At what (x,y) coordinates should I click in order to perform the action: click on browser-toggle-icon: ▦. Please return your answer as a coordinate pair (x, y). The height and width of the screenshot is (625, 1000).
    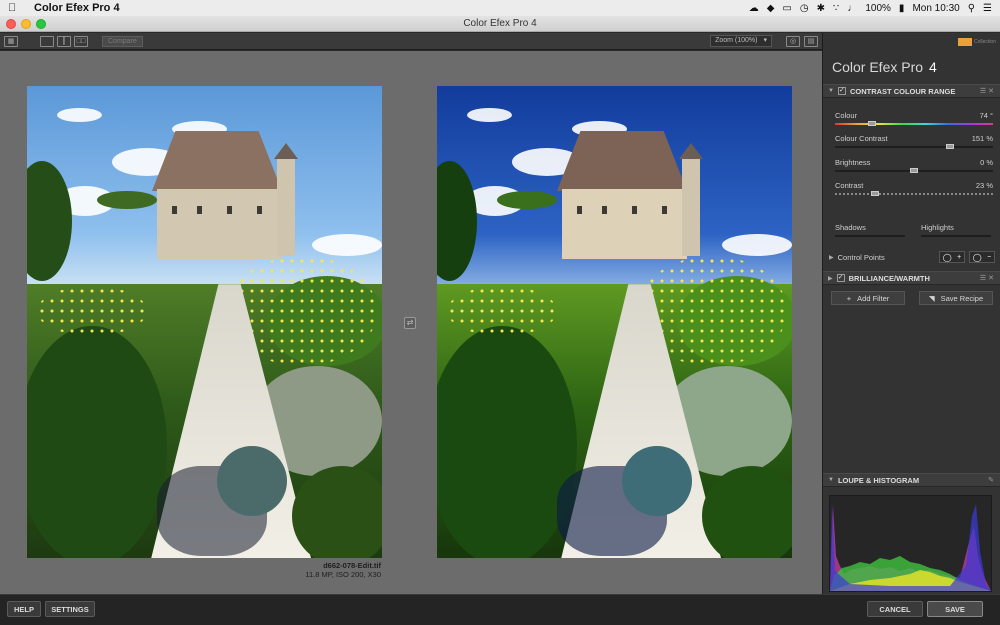
    Looking at the image, I should click on (11, 41).